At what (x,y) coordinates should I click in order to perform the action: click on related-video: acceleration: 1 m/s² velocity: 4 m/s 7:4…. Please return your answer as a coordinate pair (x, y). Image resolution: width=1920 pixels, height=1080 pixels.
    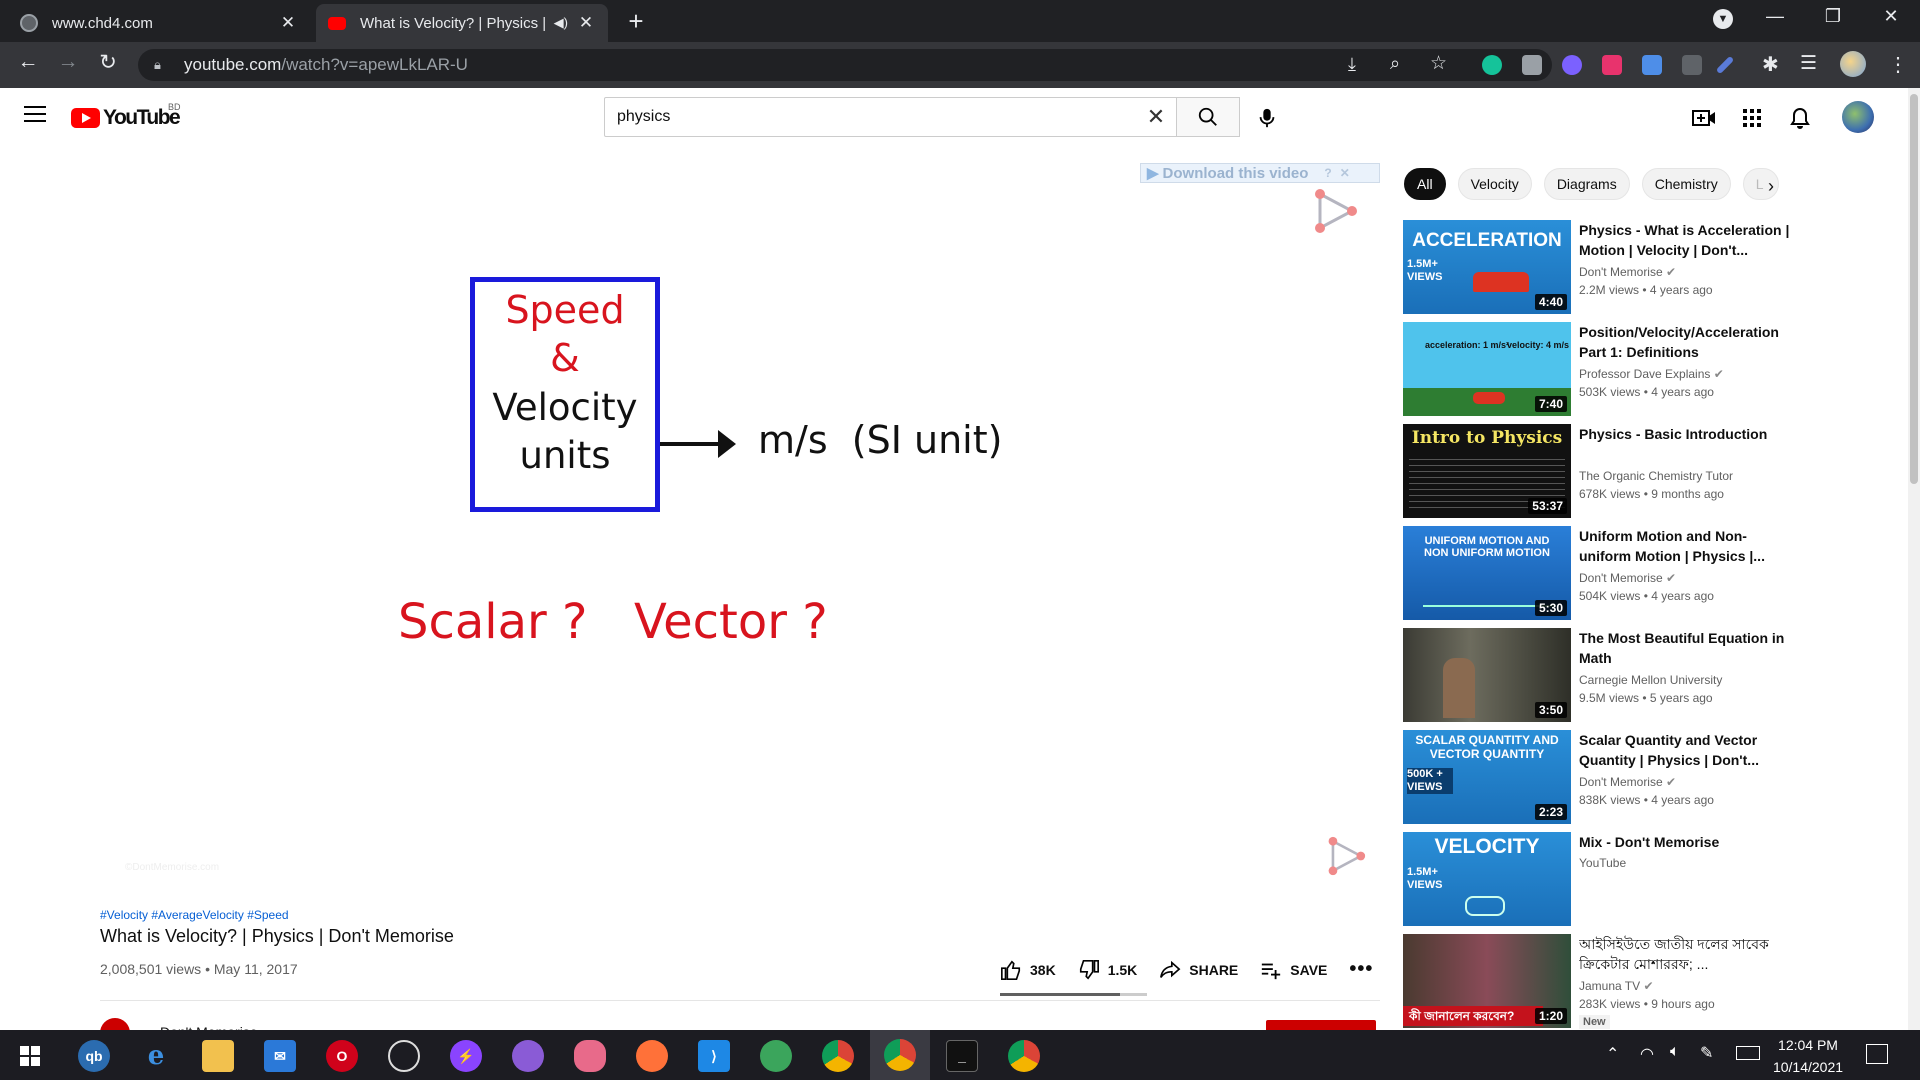
    Looking at the image, I should click on (1613, 369).